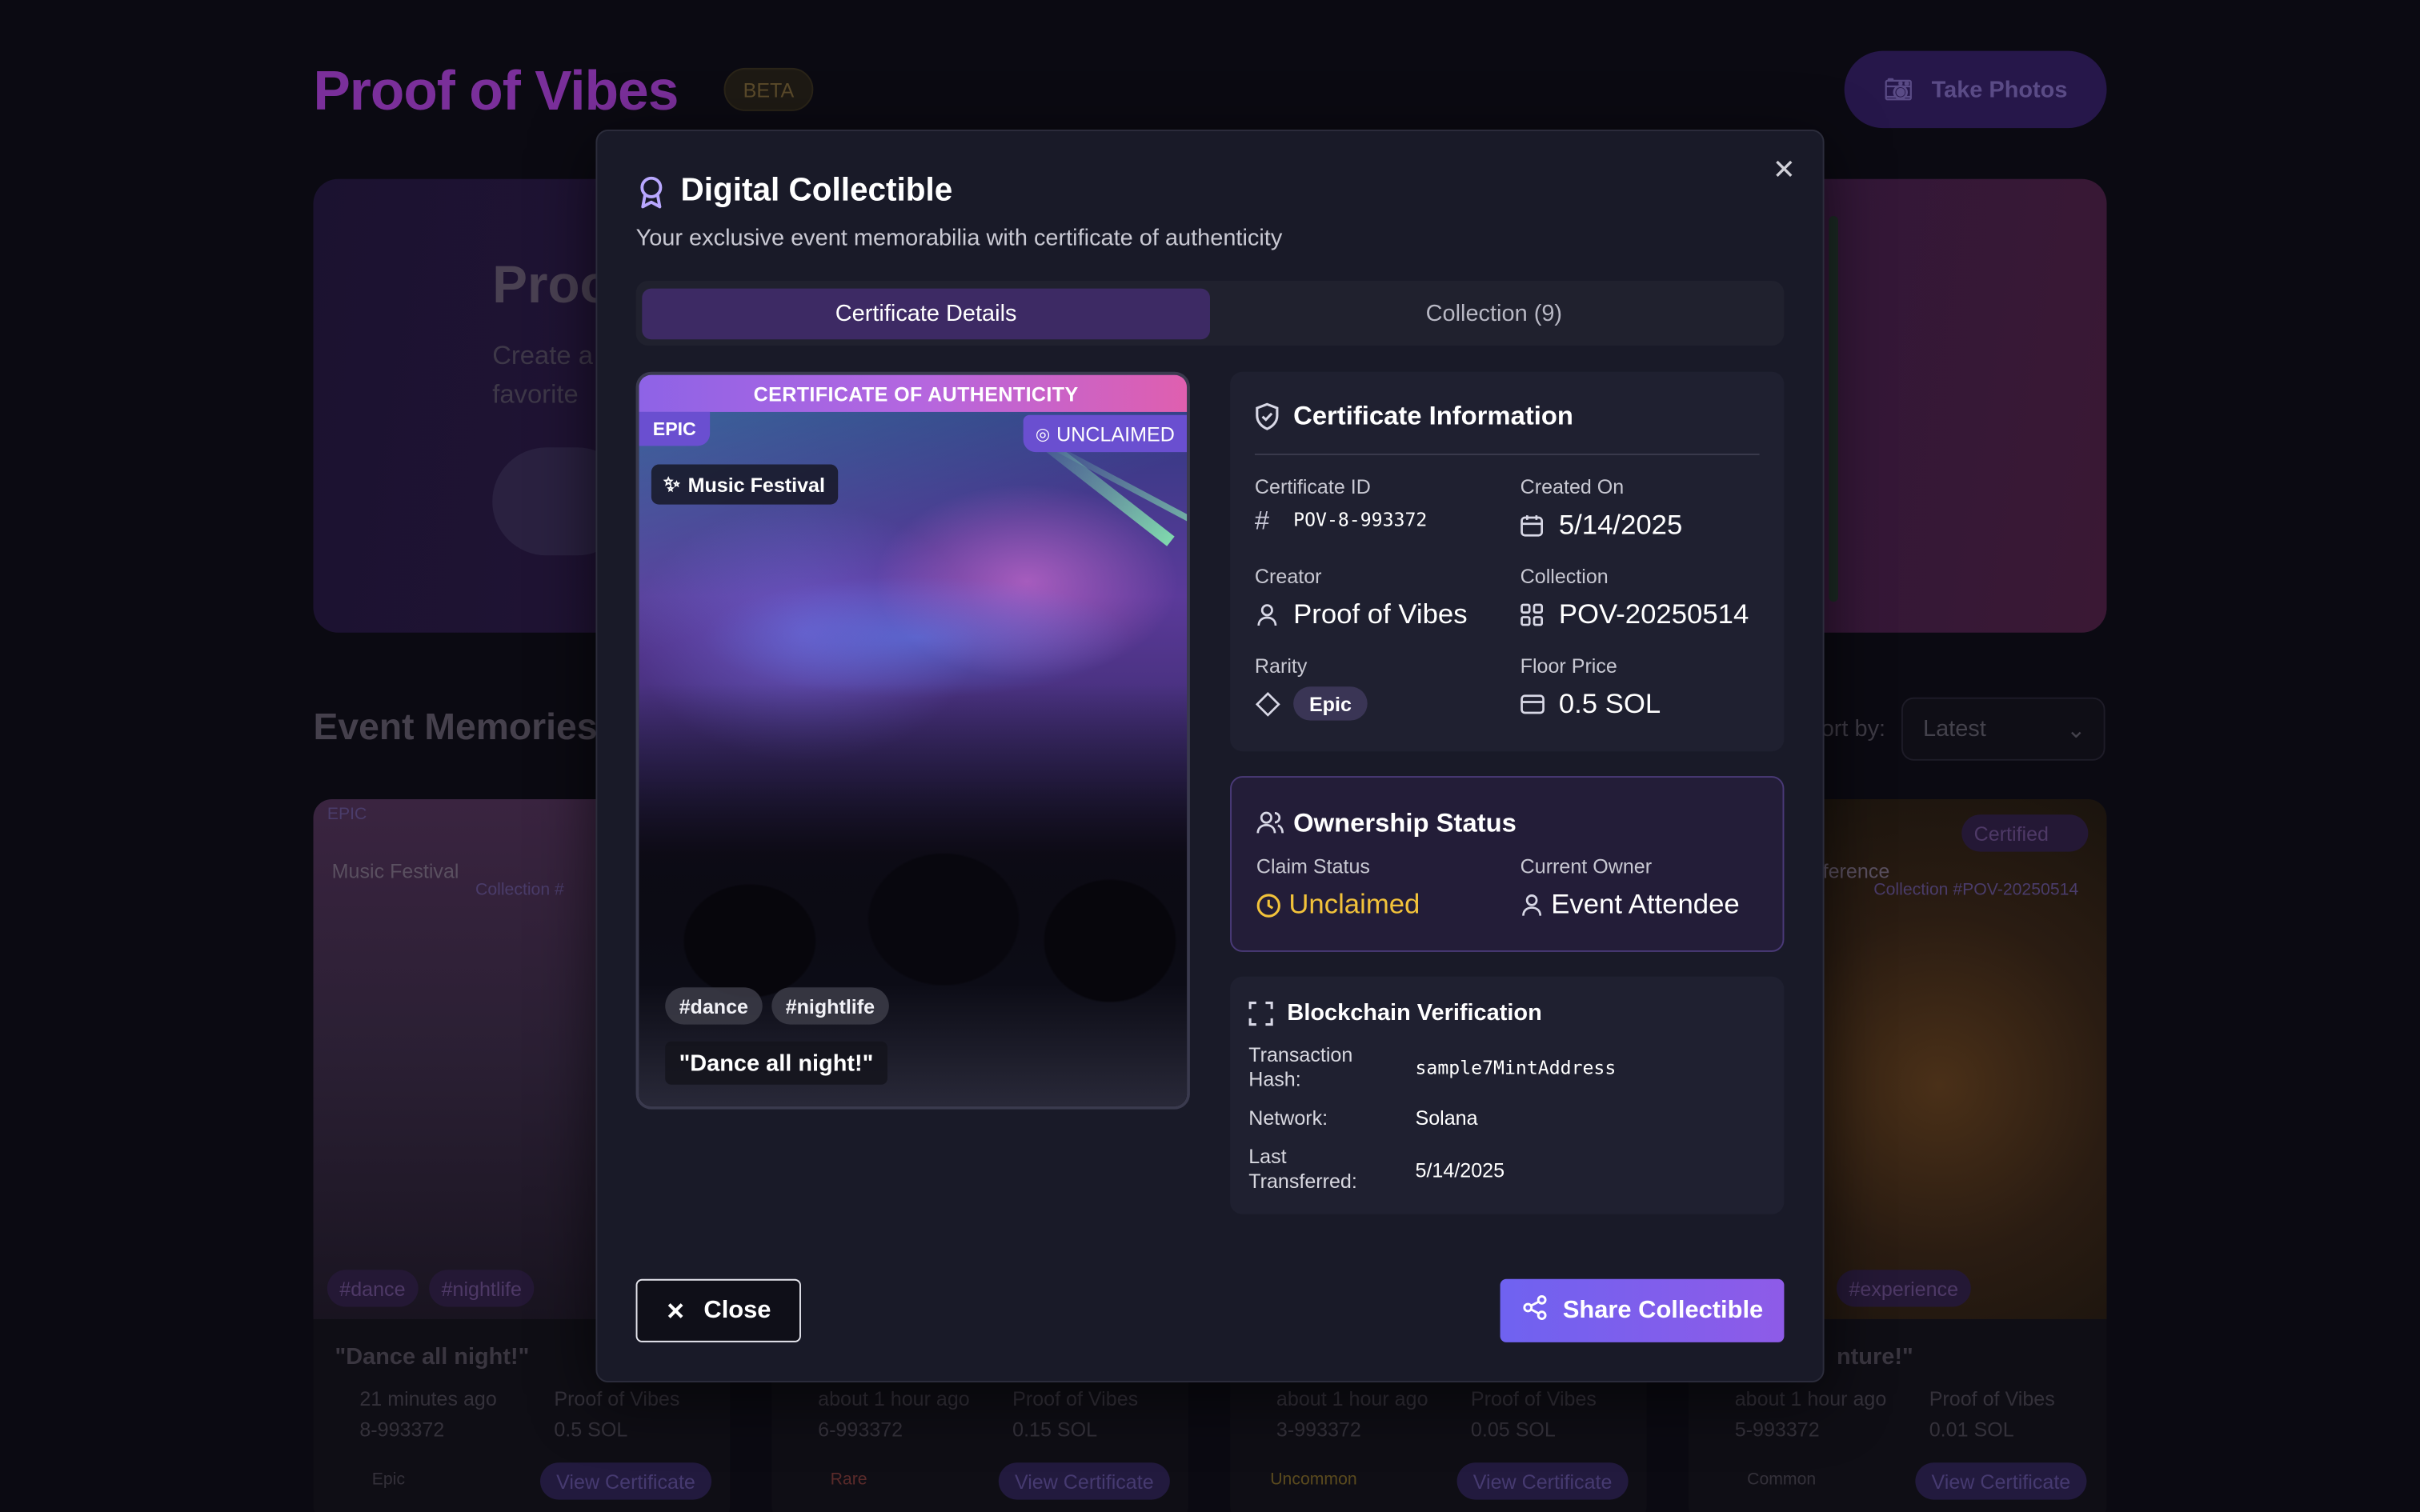 The width and height of the screenshot is (2420, 1512). I want to click on card-price: 0.01 SOL, so click(1971, 1430).